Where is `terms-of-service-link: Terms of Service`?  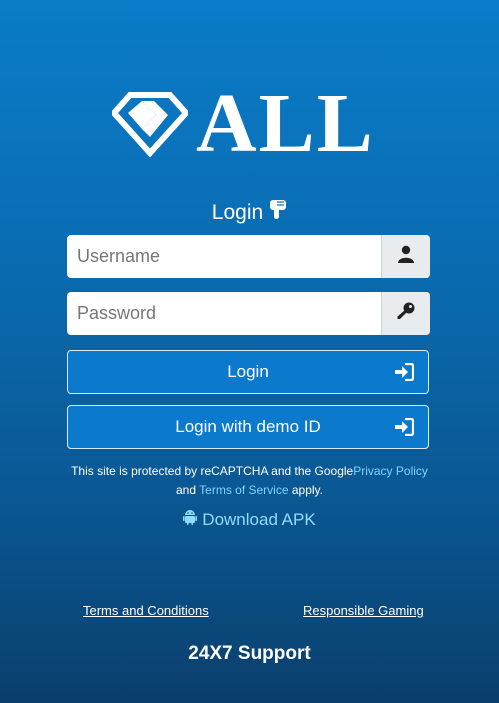
terms-of-service-link: Terms of Service is located at coordinates (243, 490).